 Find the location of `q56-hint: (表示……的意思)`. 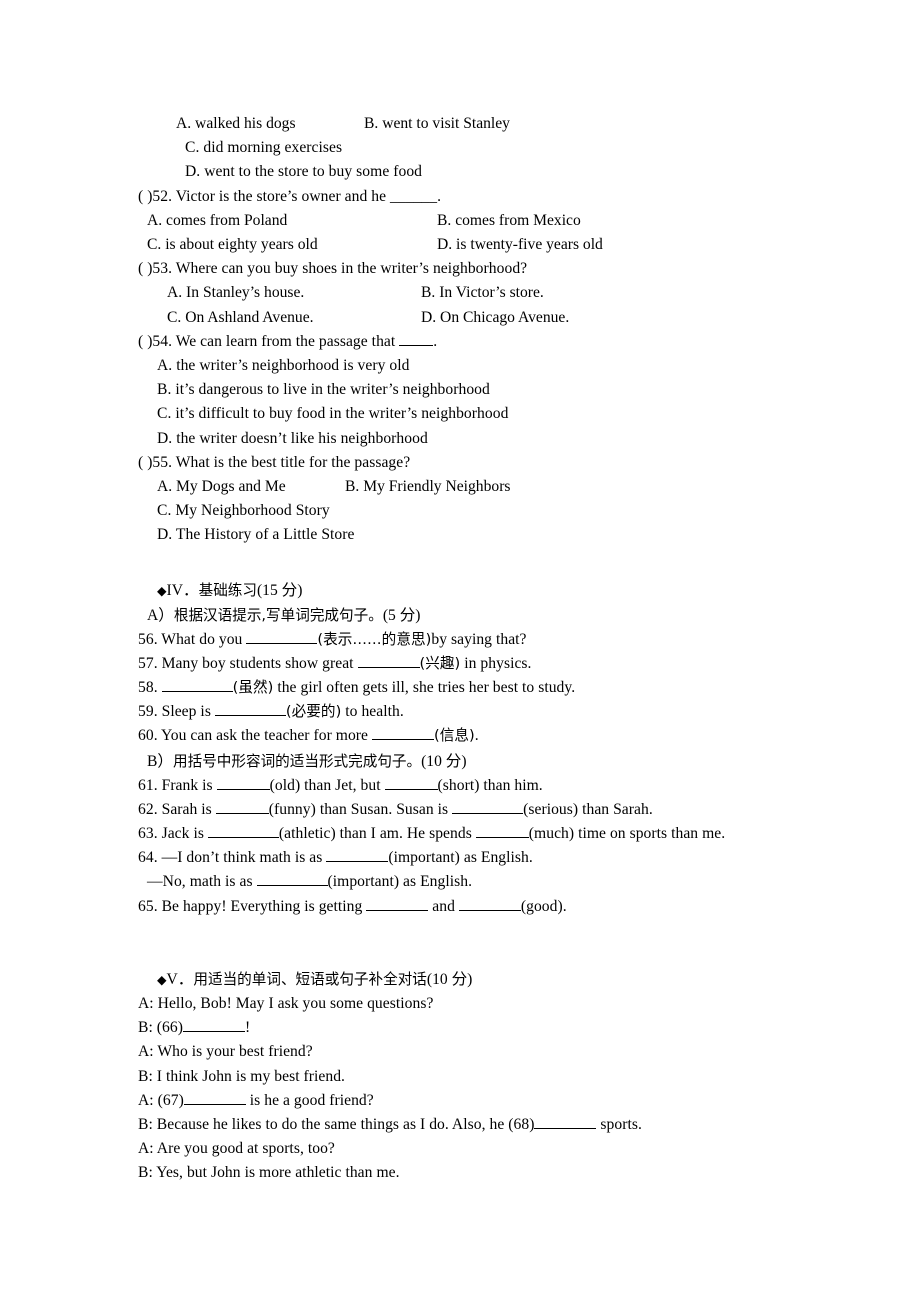

q56-hint: (表示……的意思) is located at coordinates (374, 639).